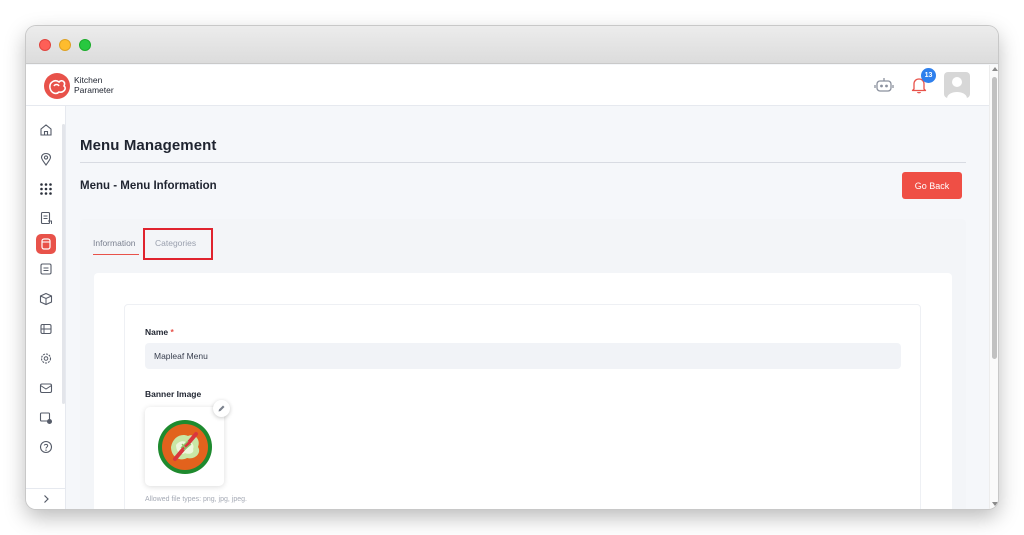 This screenshot has height=535, width=1024. I want to click on name-input, so click(523, 356).